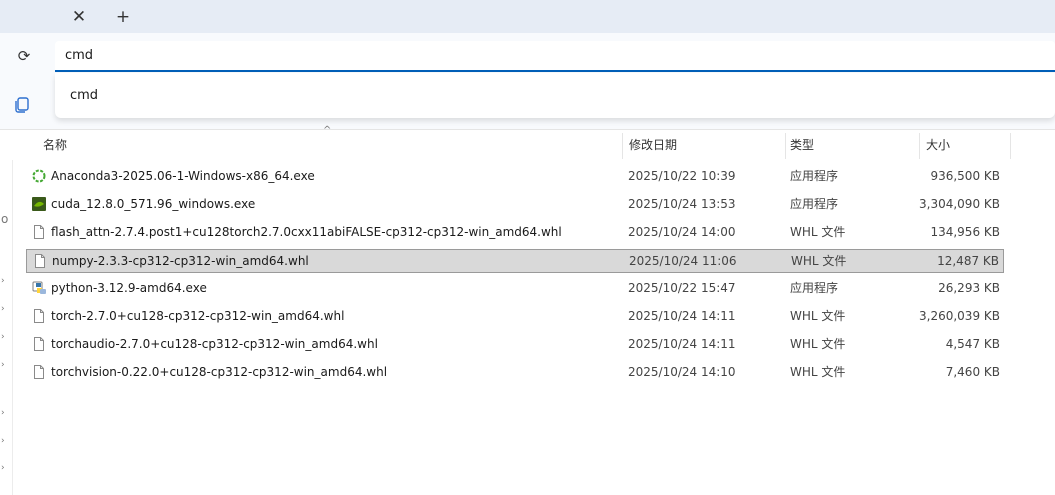  I want to click on file-modified-date: 2025/10/24 14:00, so click(682, 232).